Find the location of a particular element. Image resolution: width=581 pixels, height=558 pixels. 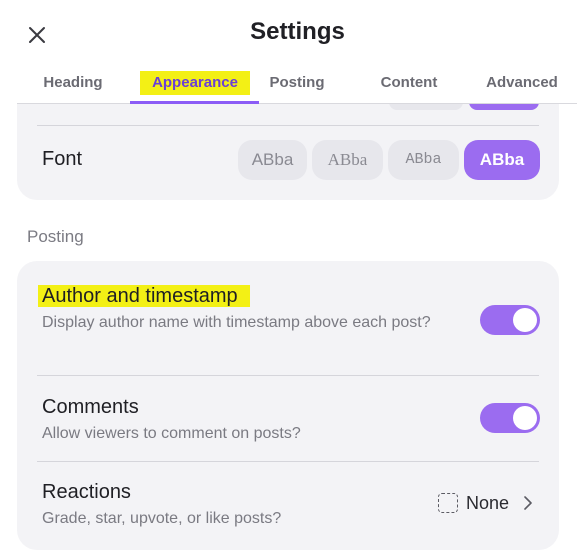

reactions-selector: None is located at coordinates (486, 503).